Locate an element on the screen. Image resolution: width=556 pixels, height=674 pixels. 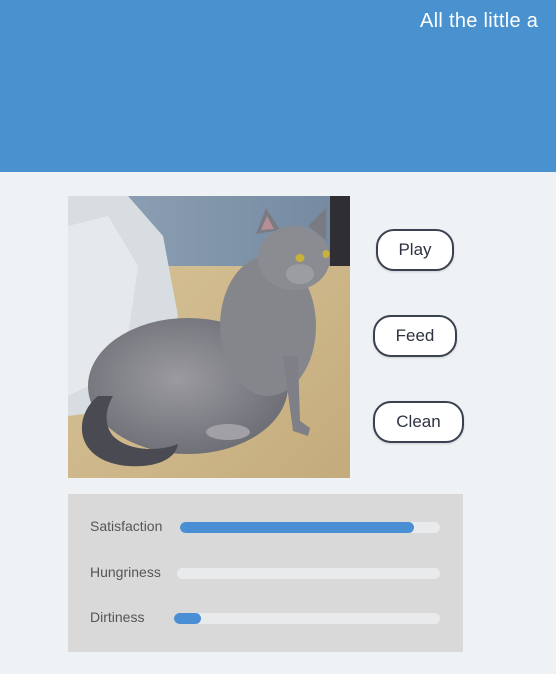
dirtiness-bar-fill is located at coordinates (187, 618).